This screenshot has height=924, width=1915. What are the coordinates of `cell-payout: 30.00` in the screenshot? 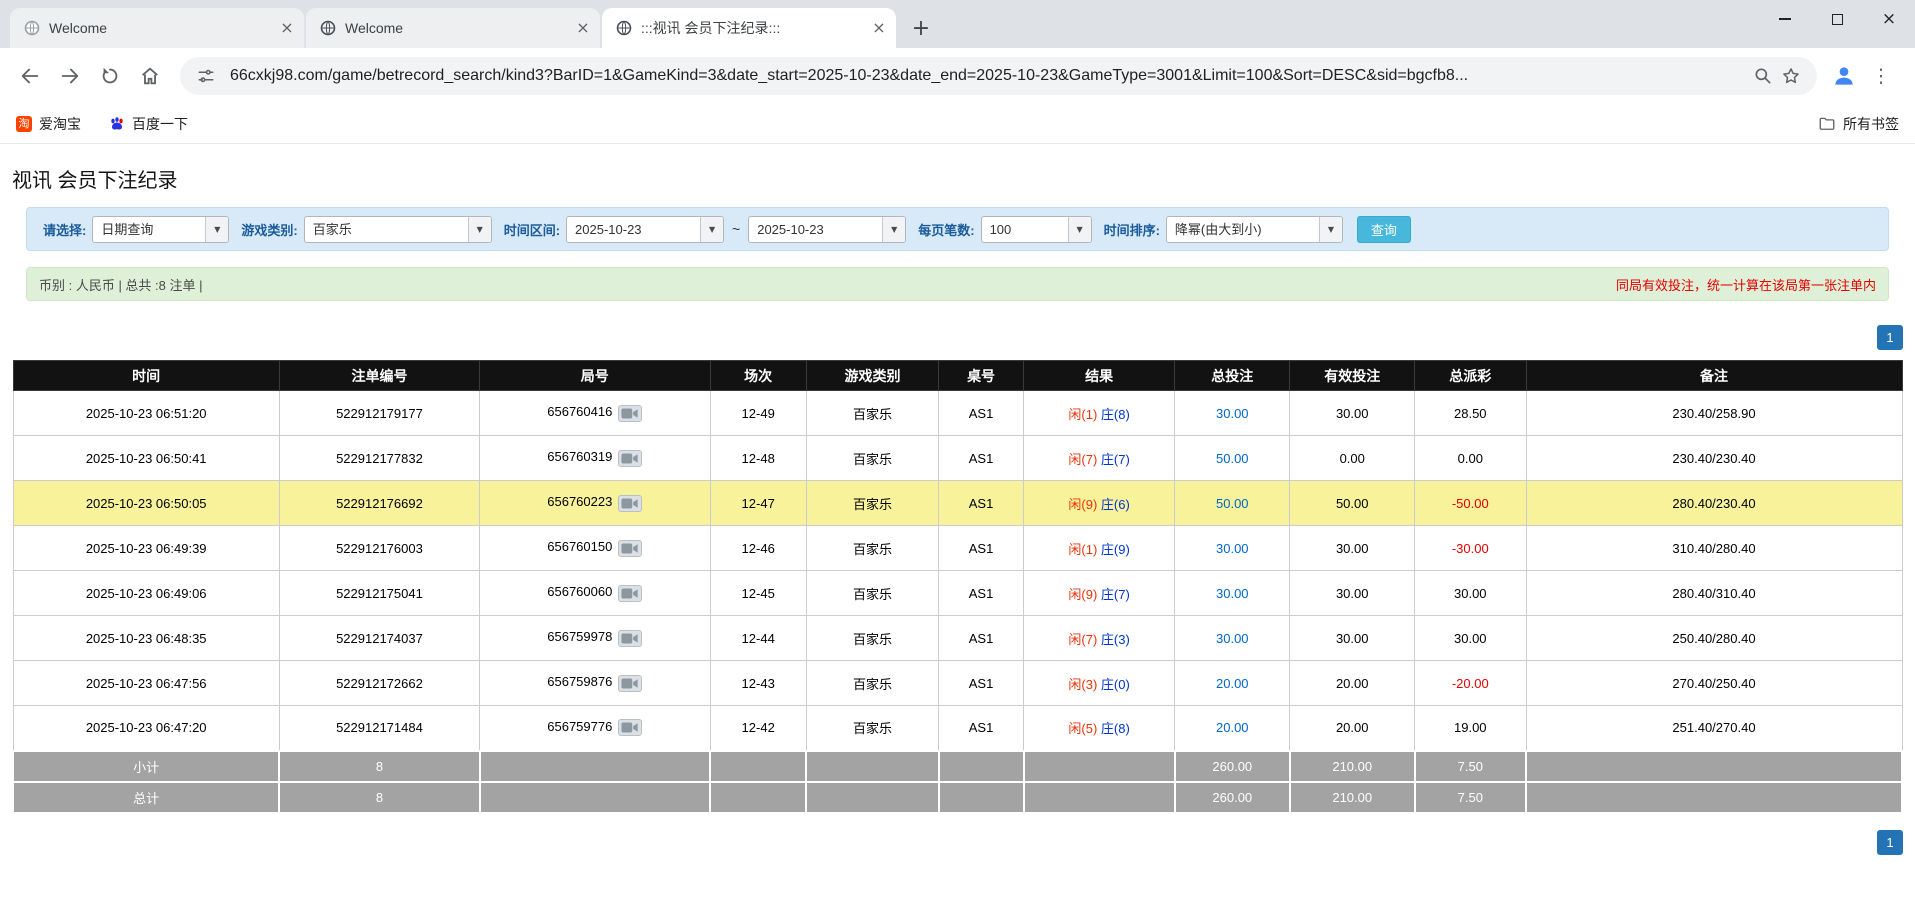 It's located at (1470, 638).